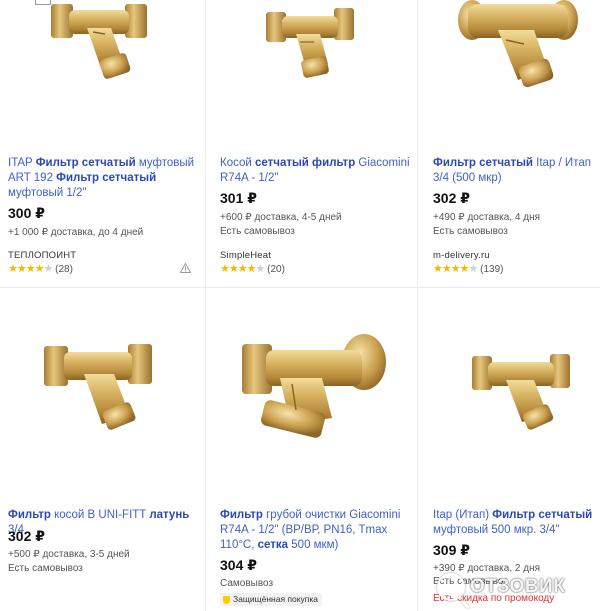  What do you see at coordinates (238, 198) in the screenshot?
I see `product-price: 301 ₽` at bounding box center [238, 198].